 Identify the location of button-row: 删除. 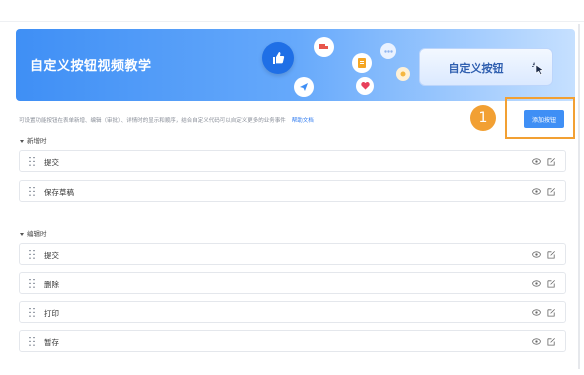
(292, 283).